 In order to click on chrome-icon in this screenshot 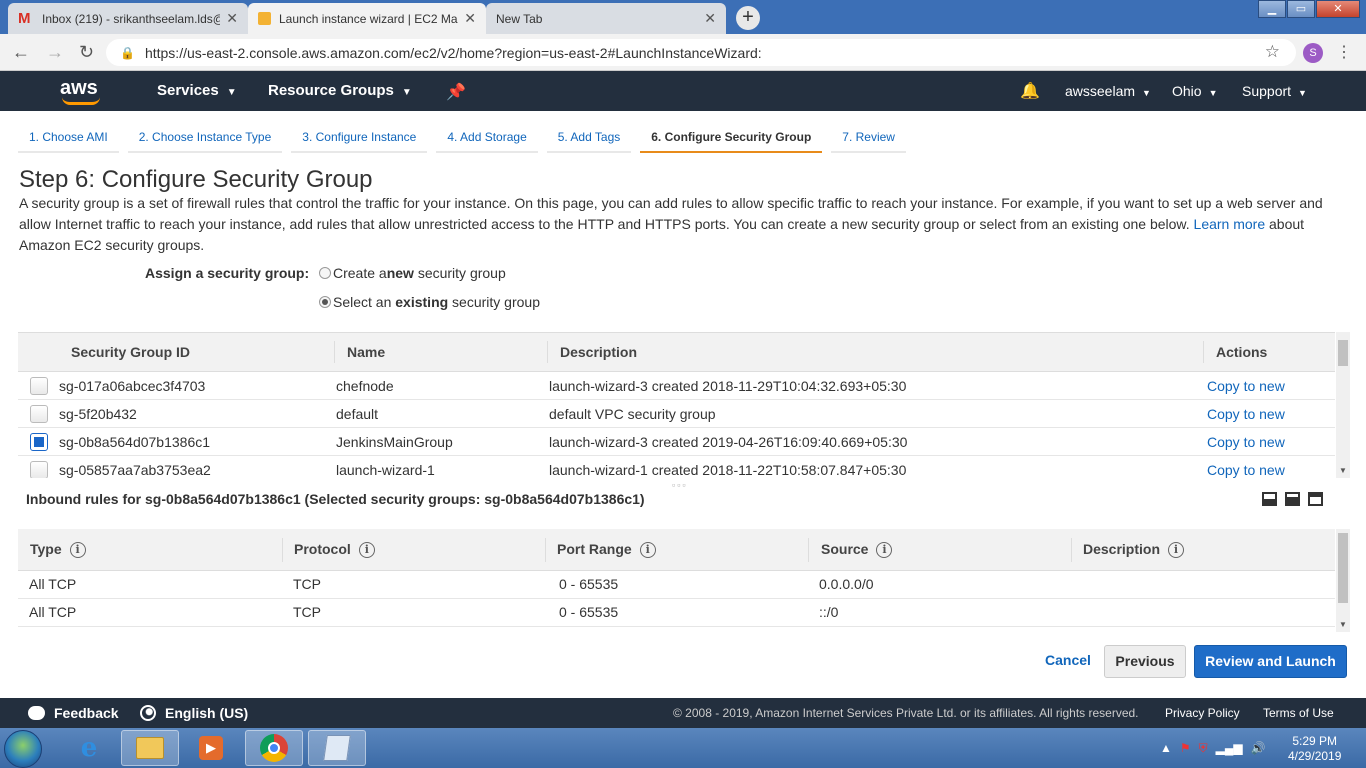, I will do `click(274, 748)`.